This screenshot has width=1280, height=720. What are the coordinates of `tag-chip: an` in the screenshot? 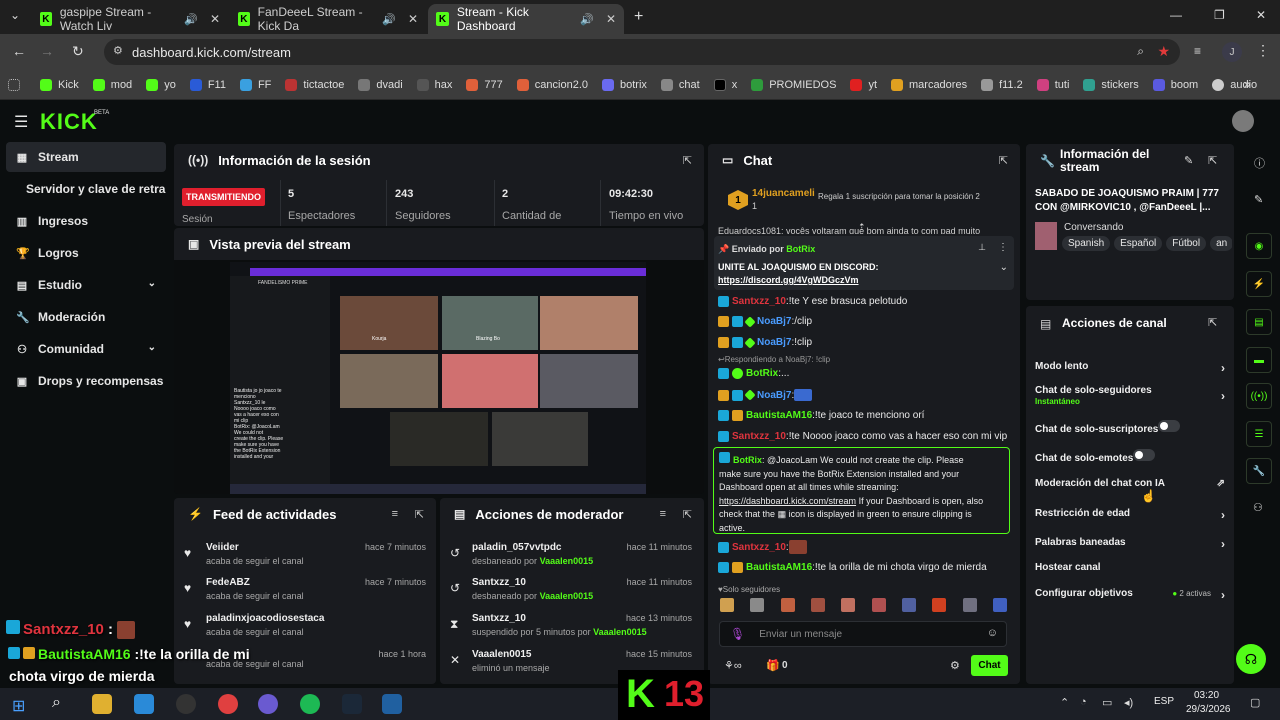 It's located at (1221, 243).